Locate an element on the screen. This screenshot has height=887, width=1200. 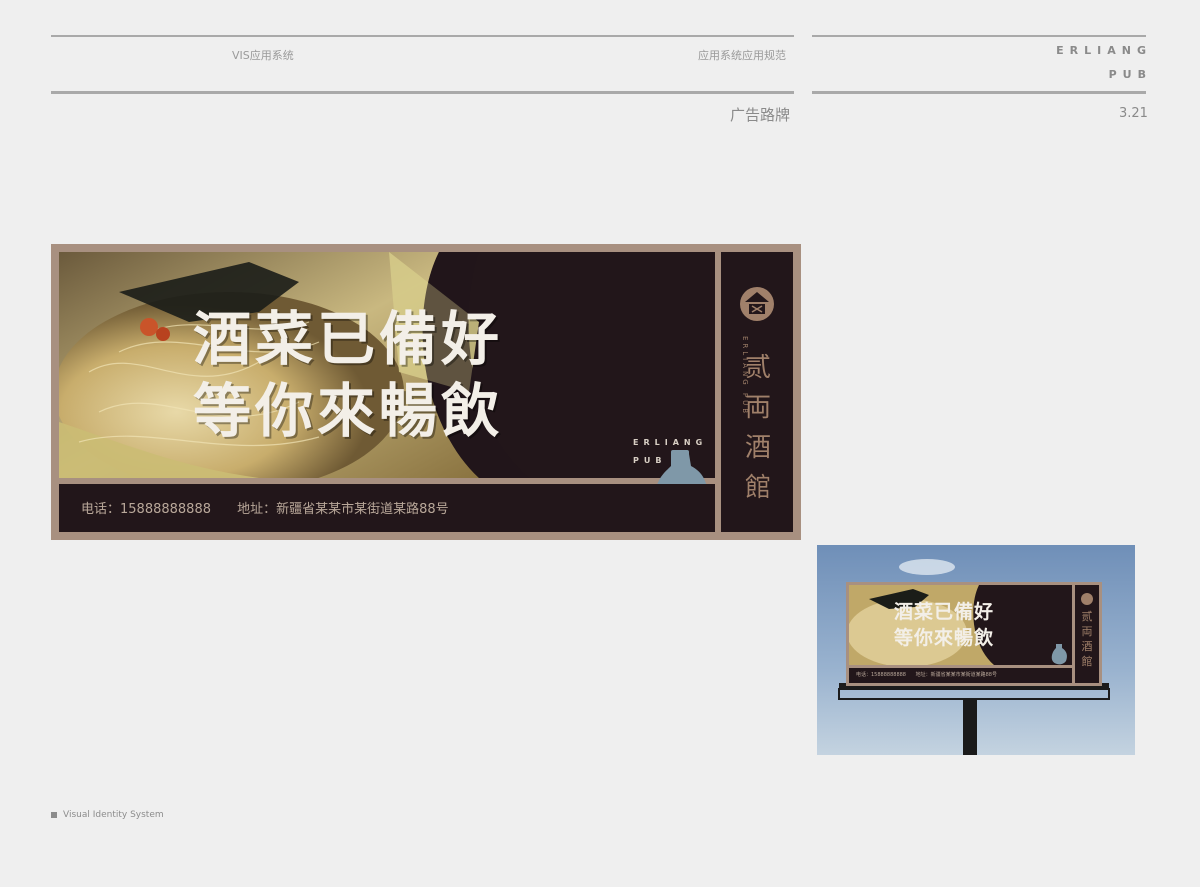
header-center-label: 应用系统应用规范 is located at coordinates (742, 55).